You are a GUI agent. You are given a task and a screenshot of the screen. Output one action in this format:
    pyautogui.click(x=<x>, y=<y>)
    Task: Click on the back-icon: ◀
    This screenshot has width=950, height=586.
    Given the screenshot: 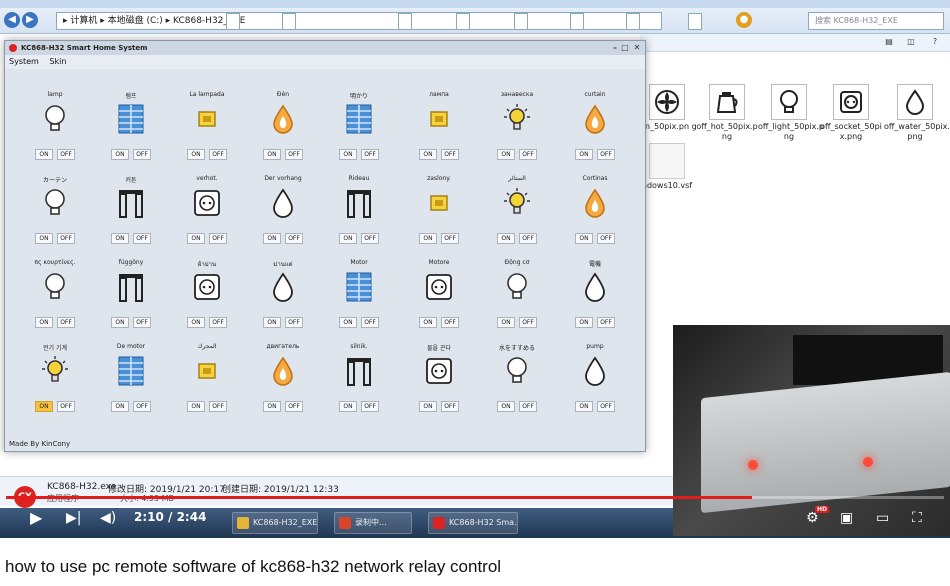 What is the action you would take?
    pyautogui.click(x=12, y=20)
    